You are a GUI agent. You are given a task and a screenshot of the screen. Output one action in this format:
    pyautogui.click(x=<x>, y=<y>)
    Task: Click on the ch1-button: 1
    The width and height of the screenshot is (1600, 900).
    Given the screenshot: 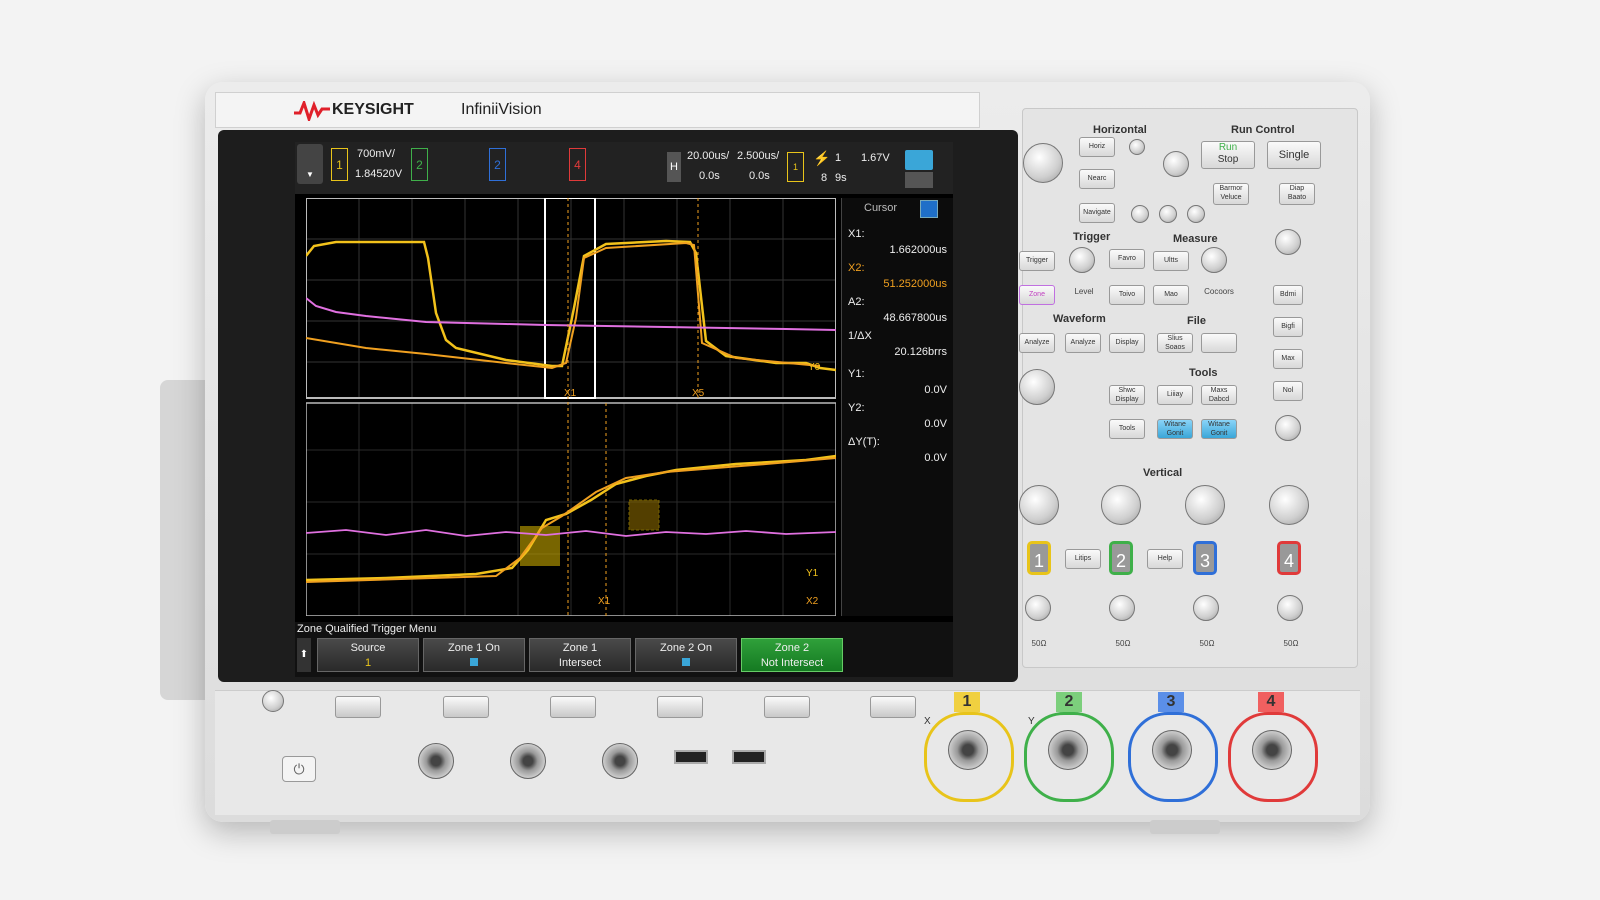 What is the action you would take?
    pyautogui.click(x=1039, y=558)
    